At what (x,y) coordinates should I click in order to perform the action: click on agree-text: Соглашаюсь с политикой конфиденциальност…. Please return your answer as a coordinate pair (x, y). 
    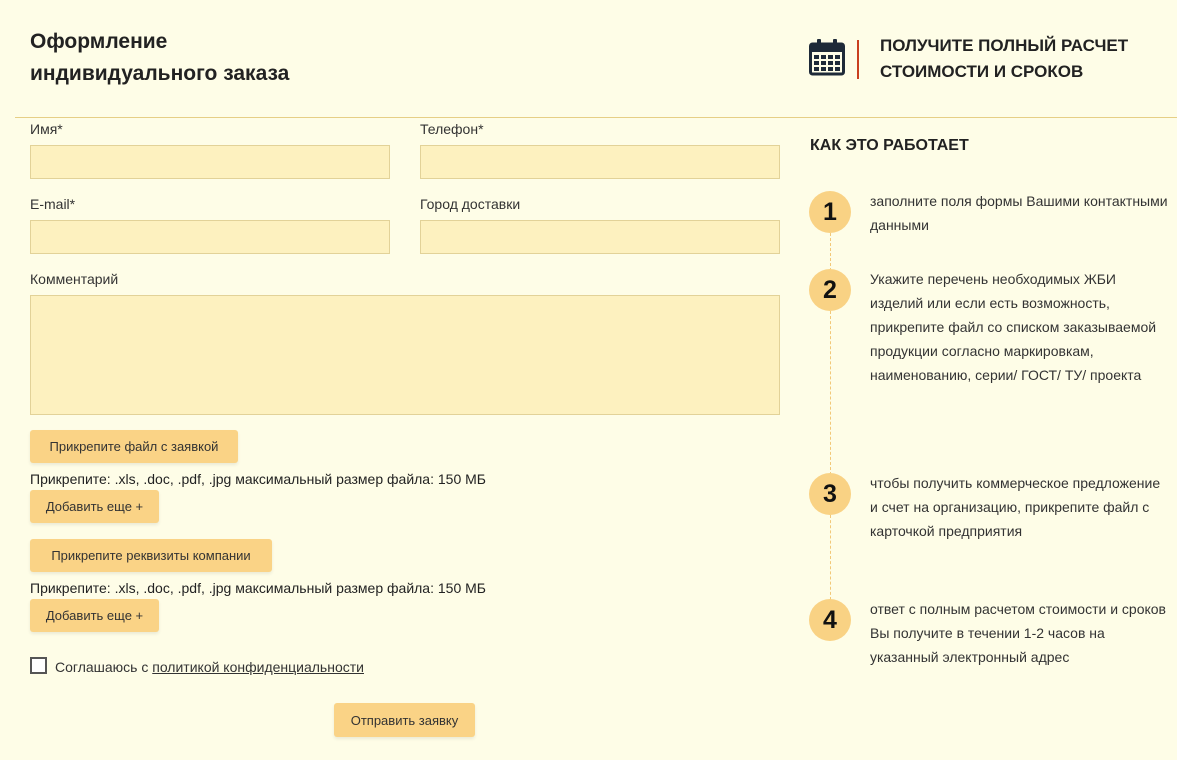
    Looking at the image, I should click on (209, 667).